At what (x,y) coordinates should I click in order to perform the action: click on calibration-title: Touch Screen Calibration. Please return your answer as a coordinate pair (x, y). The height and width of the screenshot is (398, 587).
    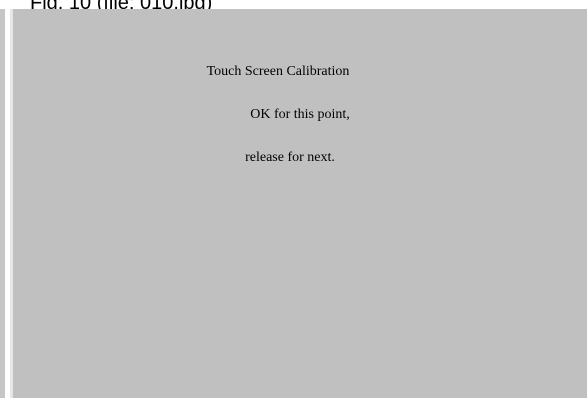
    Looking at the image, I should click on (278, 71).